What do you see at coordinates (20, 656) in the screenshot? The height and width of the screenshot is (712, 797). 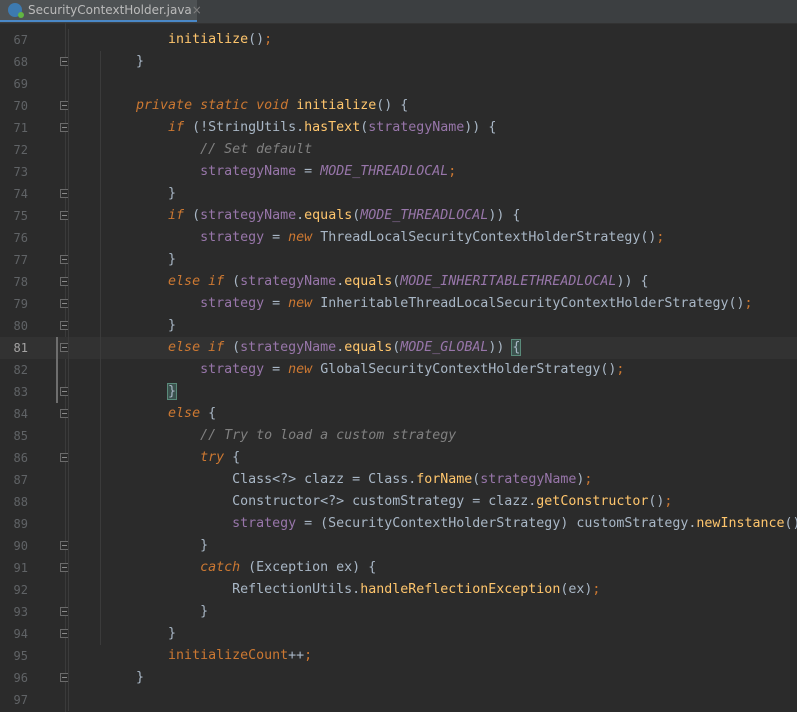 I see `line-number: 95` at bounding box center [20, 656].